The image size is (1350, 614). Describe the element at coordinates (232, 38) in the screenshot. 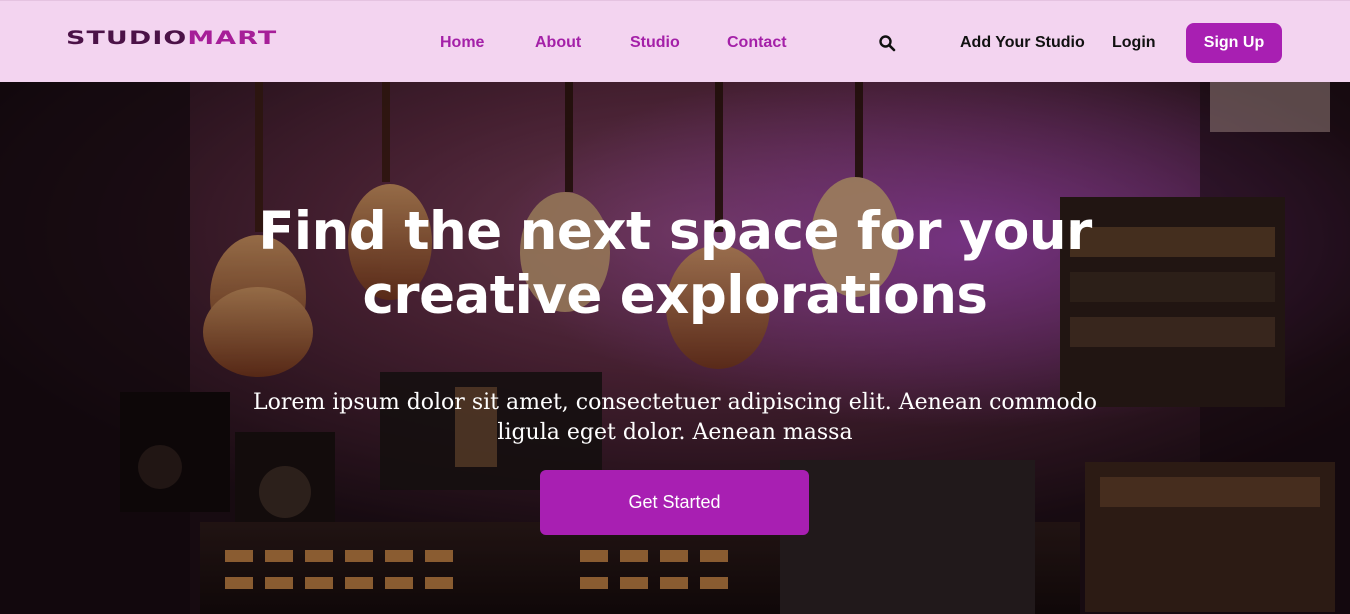

I see `logo-text-mart: MART` at that location.